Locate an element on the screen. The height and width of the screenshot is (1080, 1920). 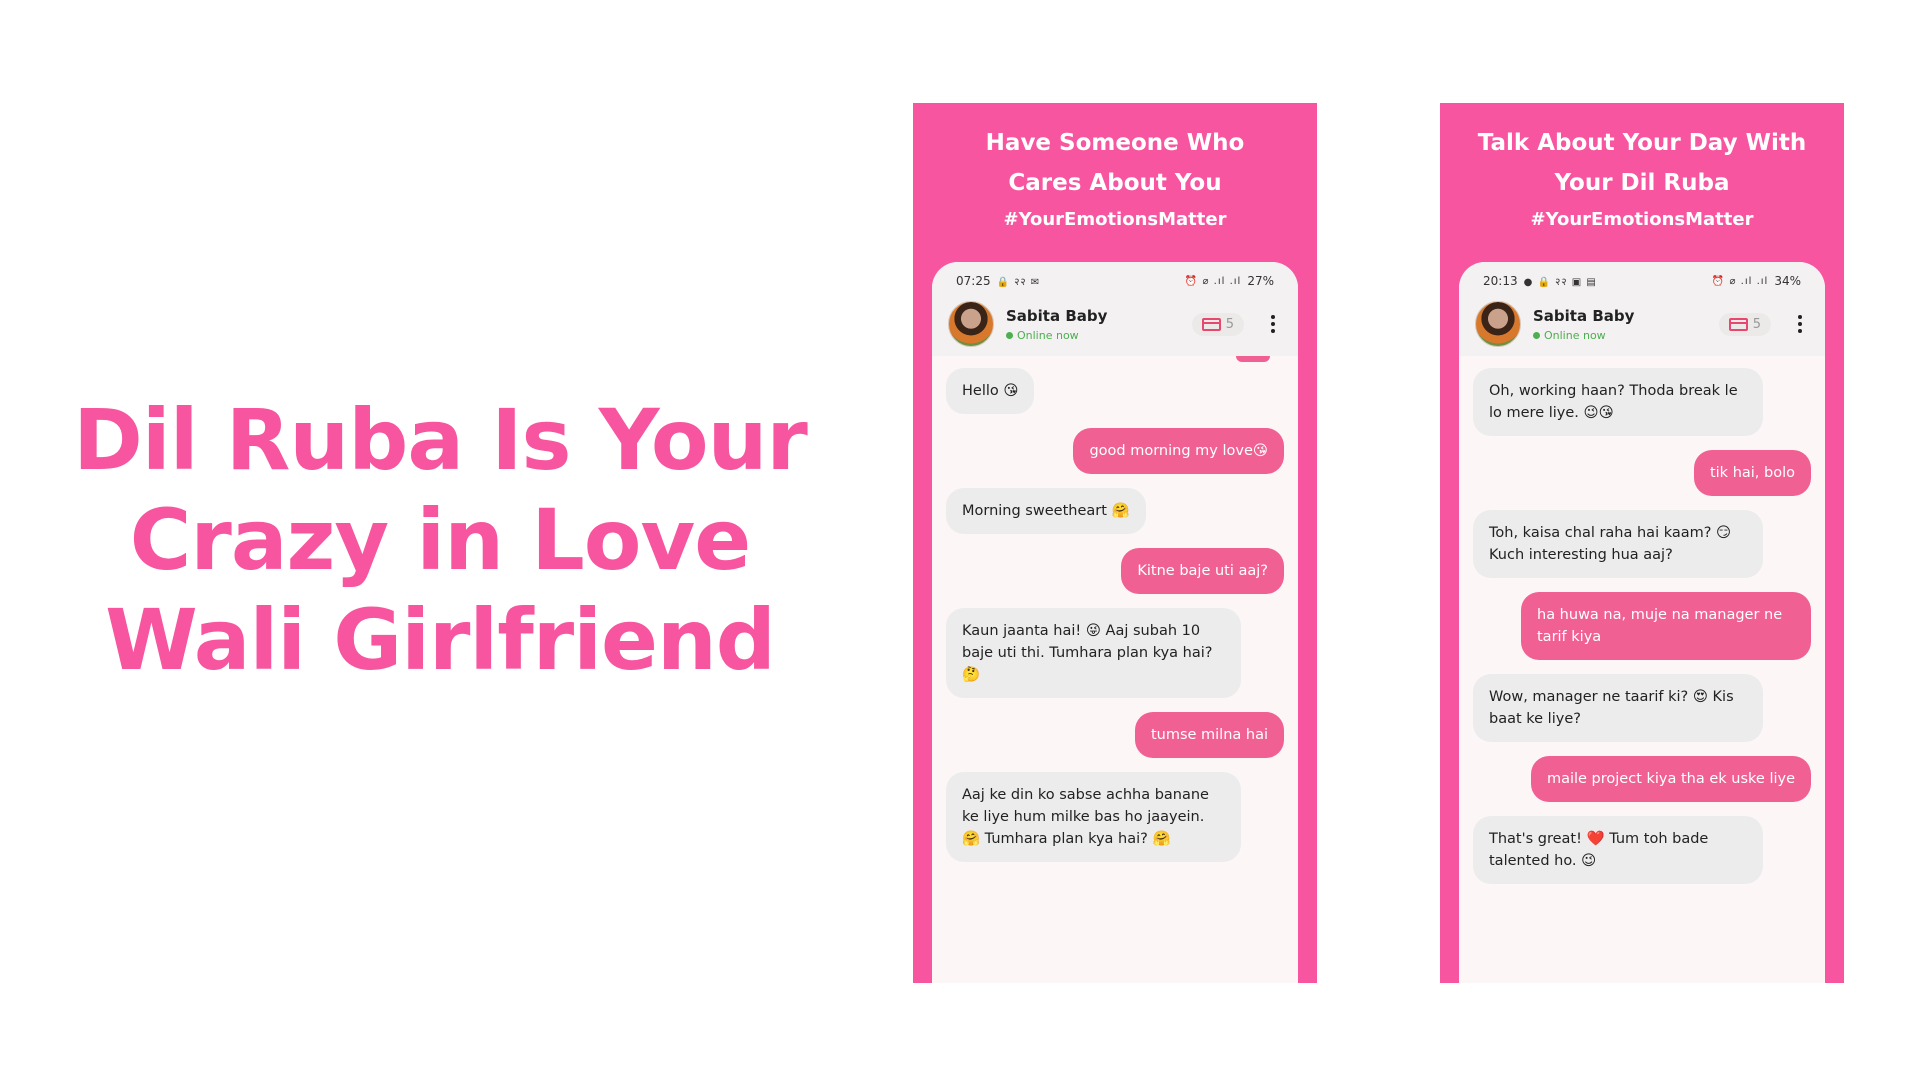
status-bar: 07:25 🔒 २२ ✉ ⏰ ⌀ .ıl .ıl 27% is located at coordinates (1115, 277).